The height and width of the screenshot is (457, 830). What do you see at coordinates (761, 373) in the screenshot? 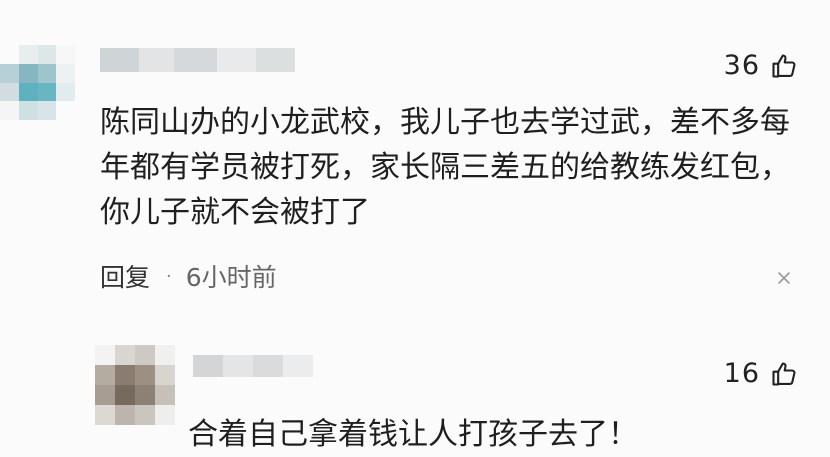
I see `like-button: 16` at bounding box center [761, 373].